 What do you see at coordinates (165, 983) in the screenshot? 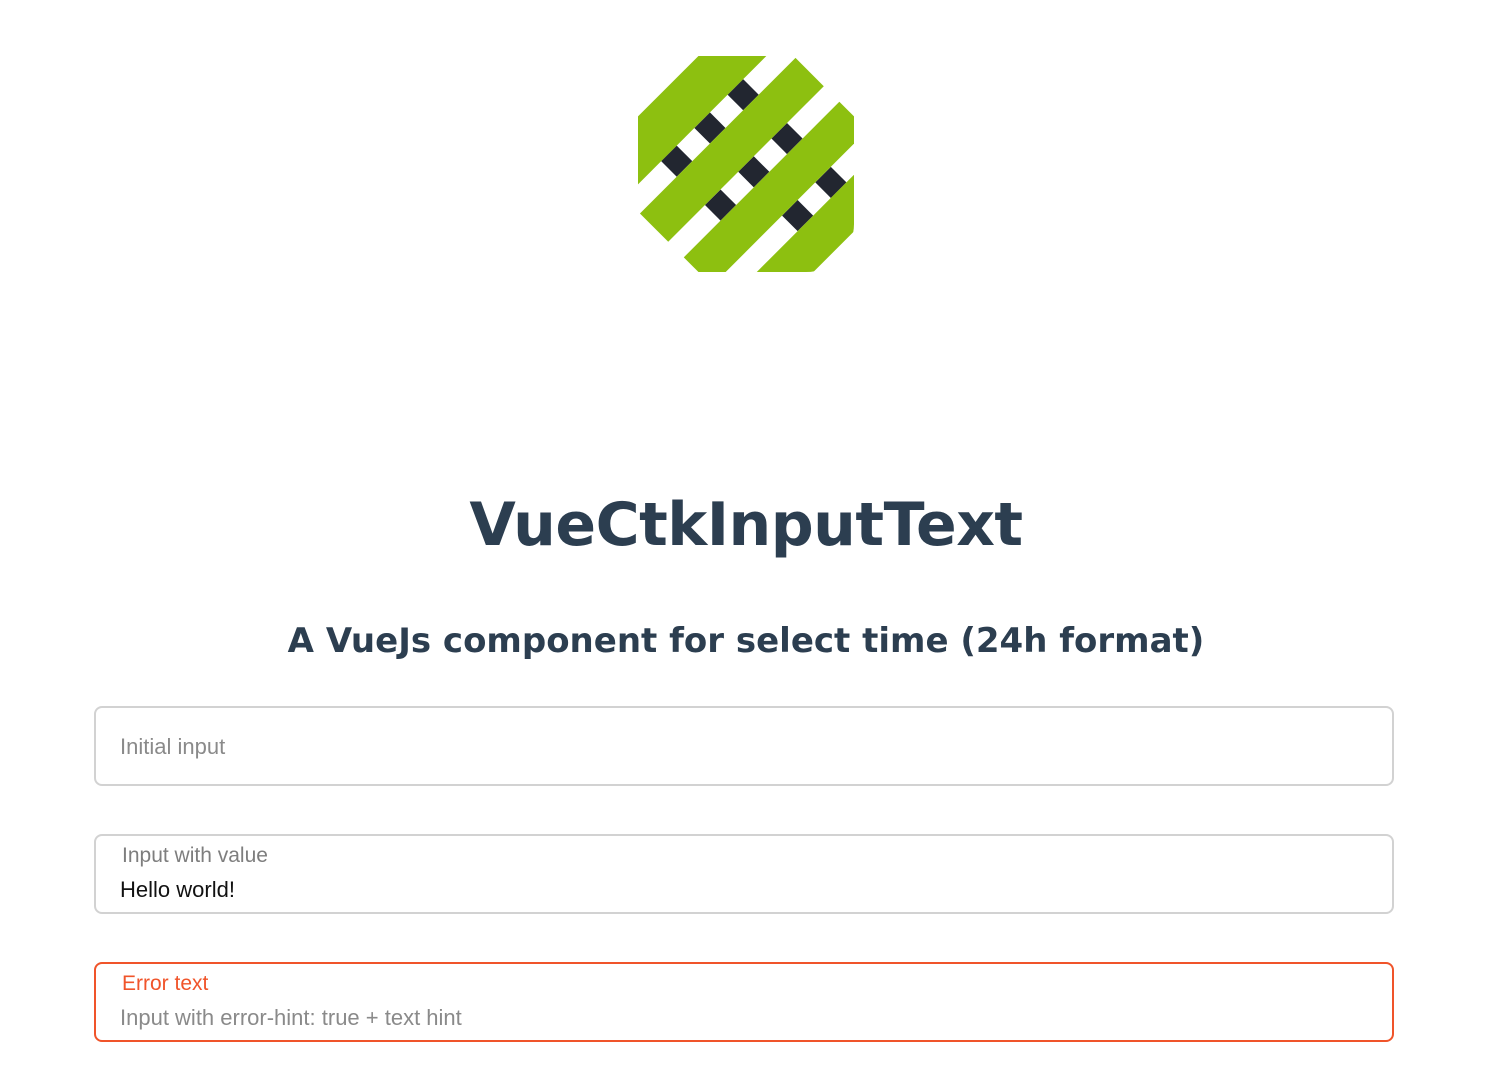
I see `error-input-label: Error text` at bounding box center [165, 983].